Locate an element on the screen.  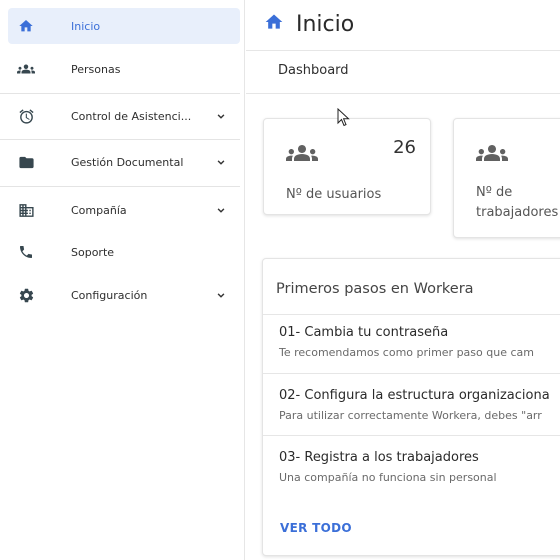
see-all-link: VER TODO is located at coordinates (316, 528).